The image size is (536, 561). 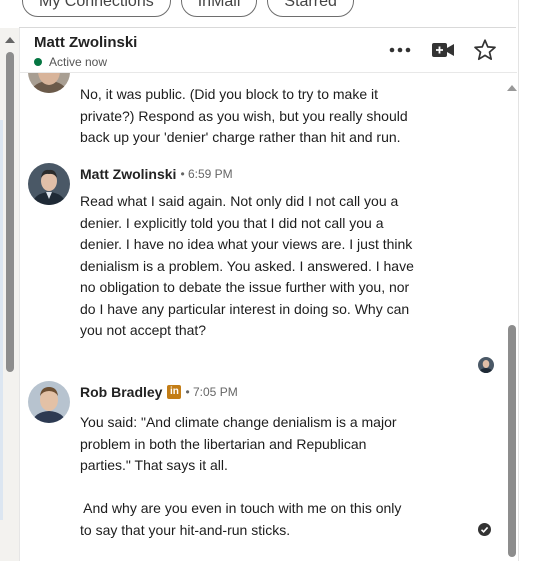 I want to click on active-status-icon, so click(x=38, y=62).